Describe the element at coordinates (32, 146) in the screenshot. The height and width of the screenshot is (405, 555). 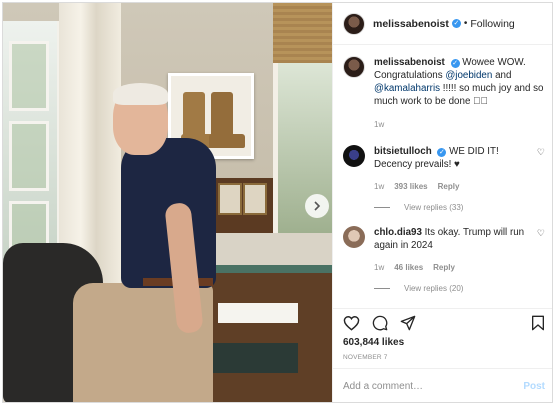
I see `photo-window-left` at that location.